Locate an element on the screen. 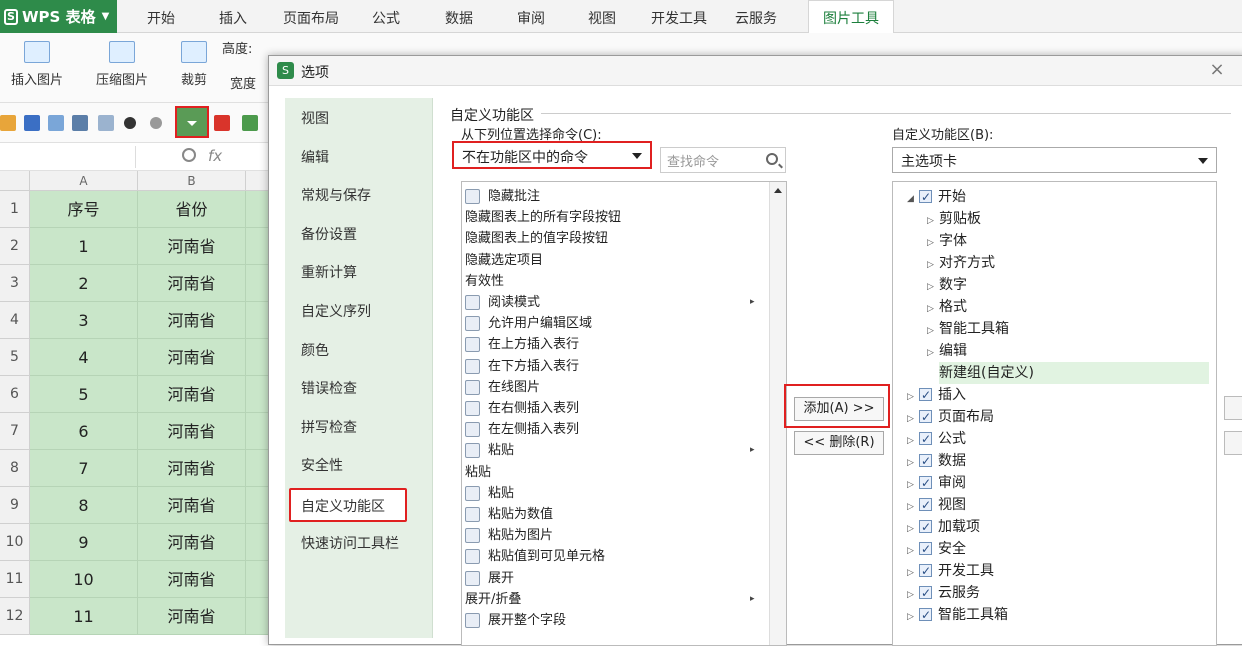  row-header: 3 is located at coordinates (15, 283).